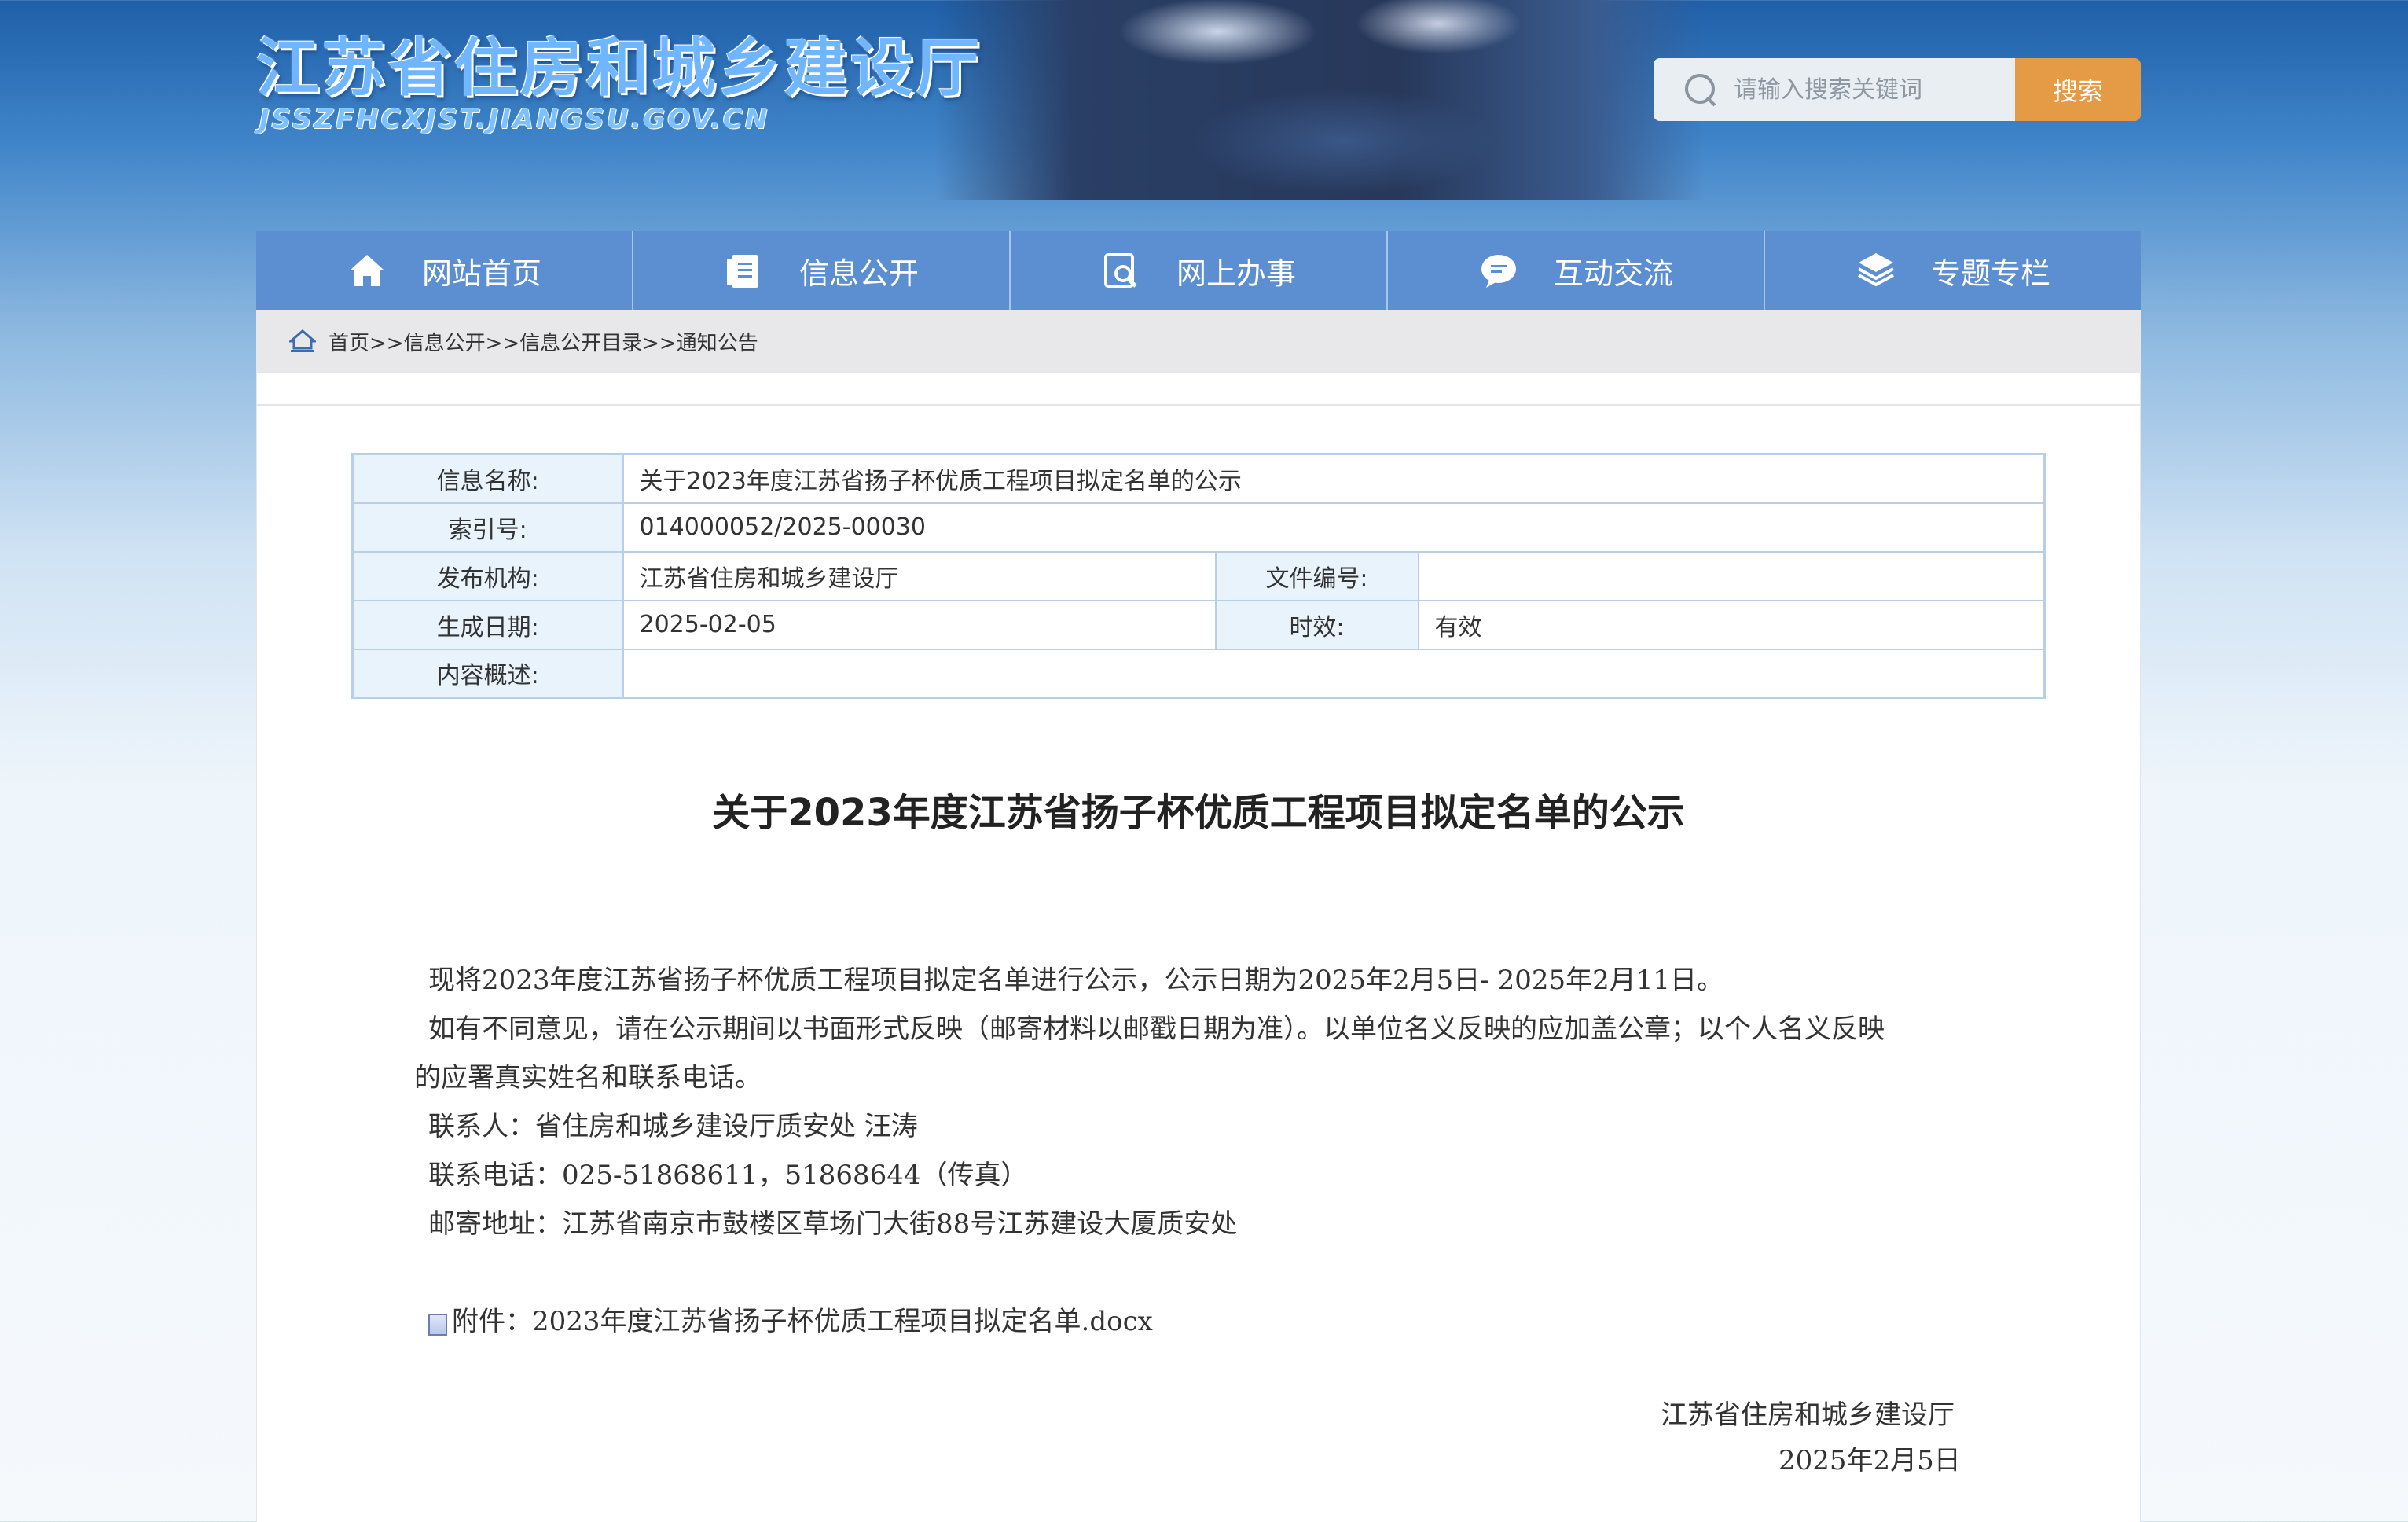  I want to click on article-title: 关于2023年度江苏省扬子杯优质工程项目拟定名单的公示, so click(1199, 813).